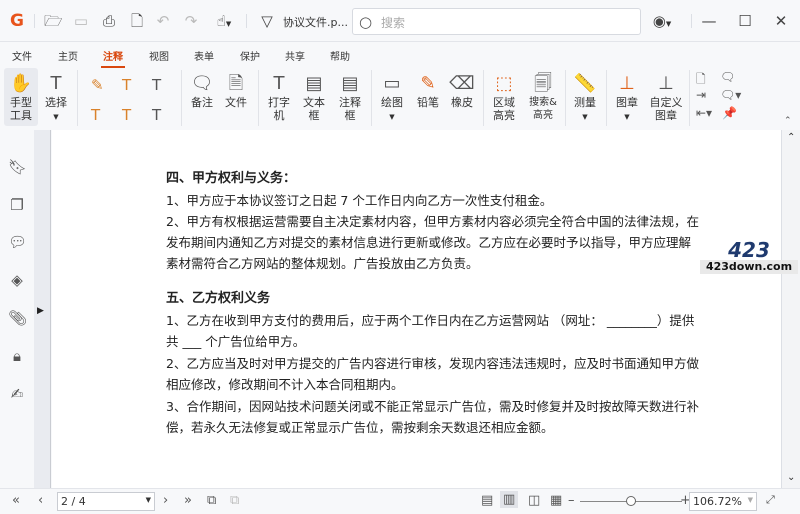 The image size is (800, 514). Describe the element at coordinates (790, 309) in the screenshot. I see `vertical-scrollbar: ⌃ ⌄` at that location.